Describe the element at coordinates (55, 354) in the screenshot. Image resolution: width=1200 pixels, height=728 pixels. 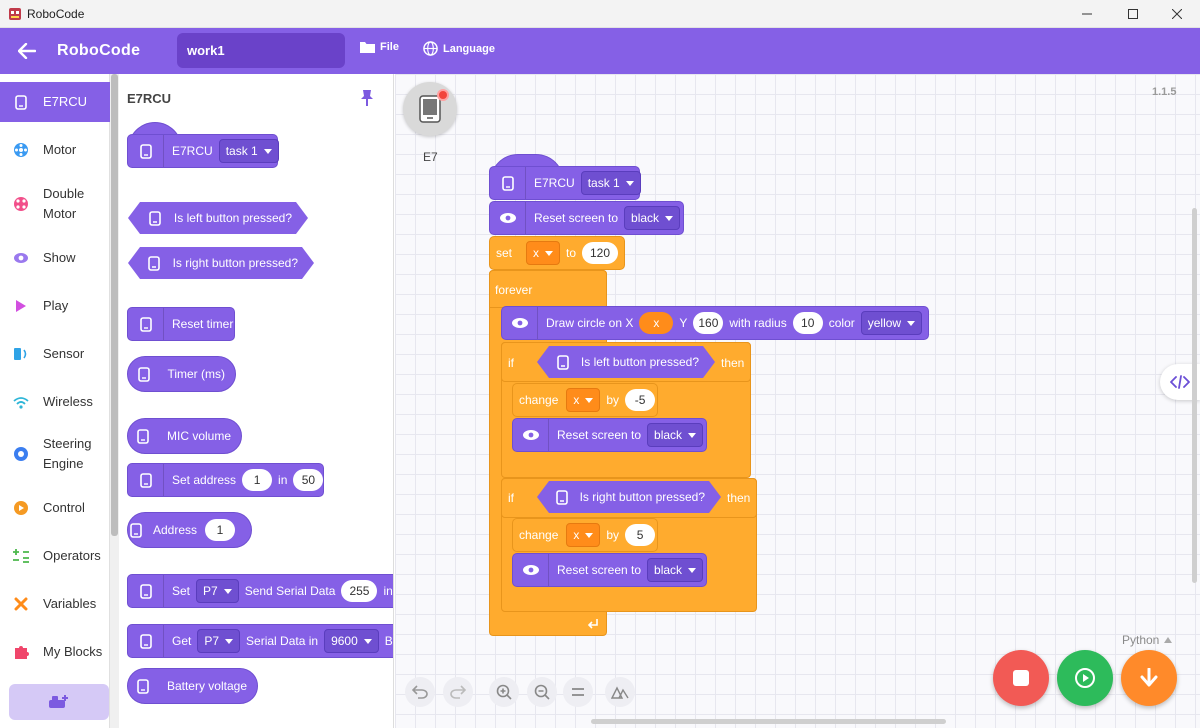
I see `category-sensor: Sensor` at that location.